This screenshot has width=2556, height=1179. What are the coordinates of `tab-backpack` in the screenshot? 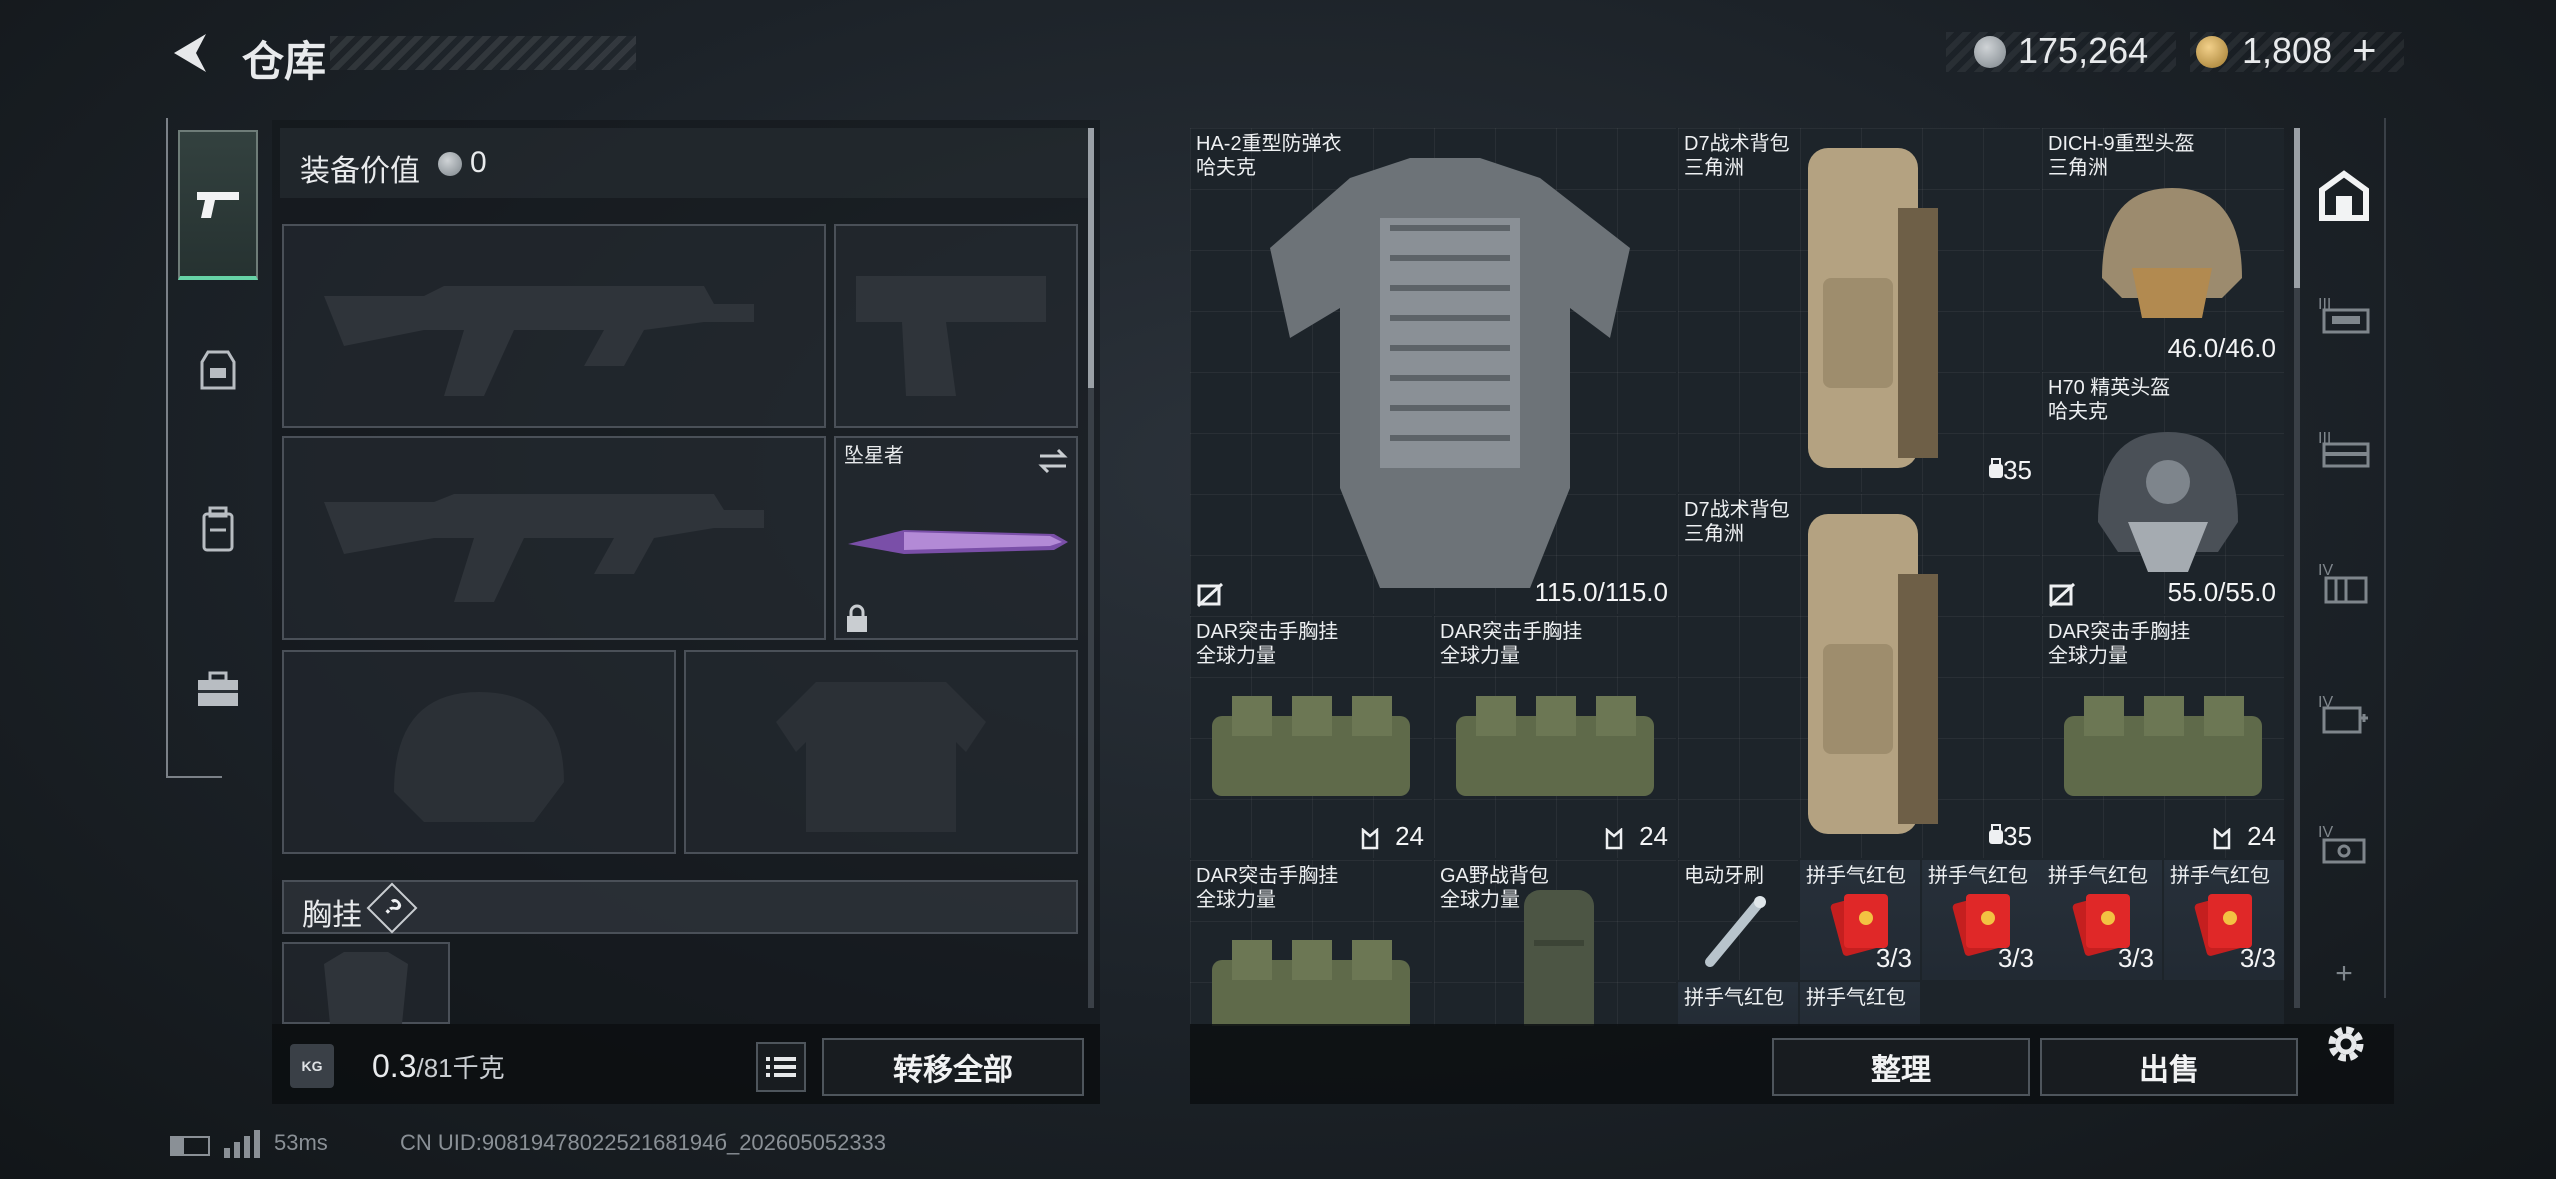 It's located at (218, 530).